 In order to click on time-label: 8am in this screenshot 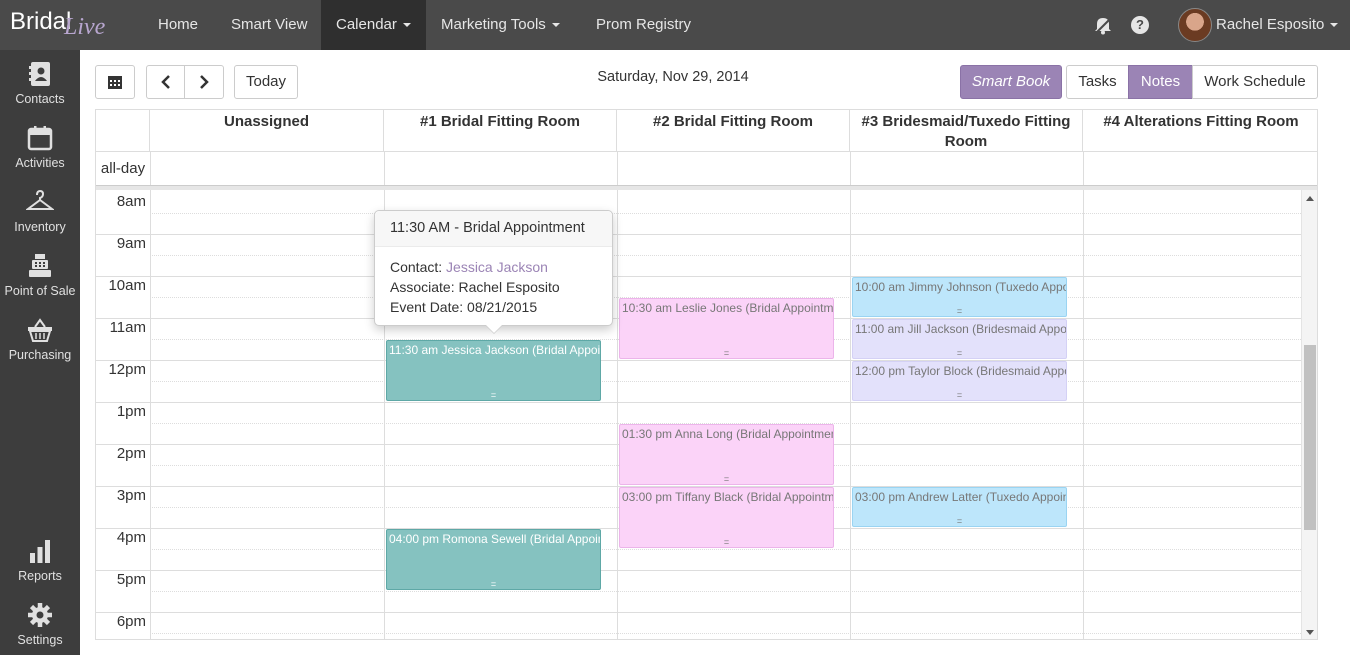, I will do `click(131, 201)`.